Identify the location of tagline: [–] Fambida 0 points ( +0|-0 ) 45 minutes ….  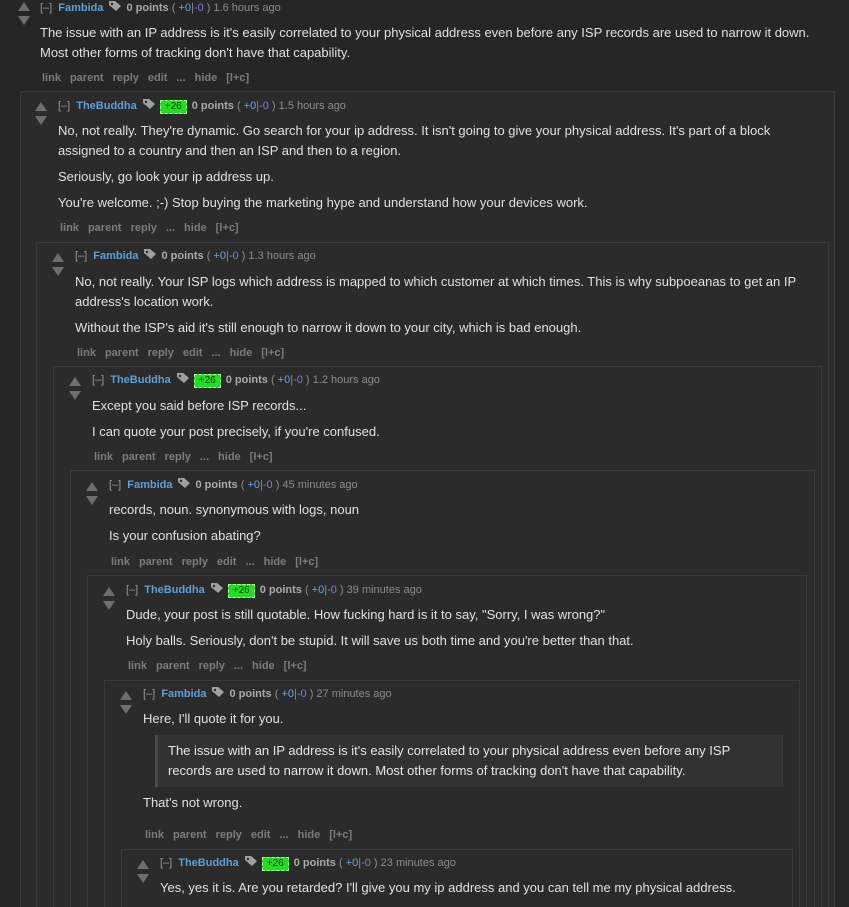
(233, 484).